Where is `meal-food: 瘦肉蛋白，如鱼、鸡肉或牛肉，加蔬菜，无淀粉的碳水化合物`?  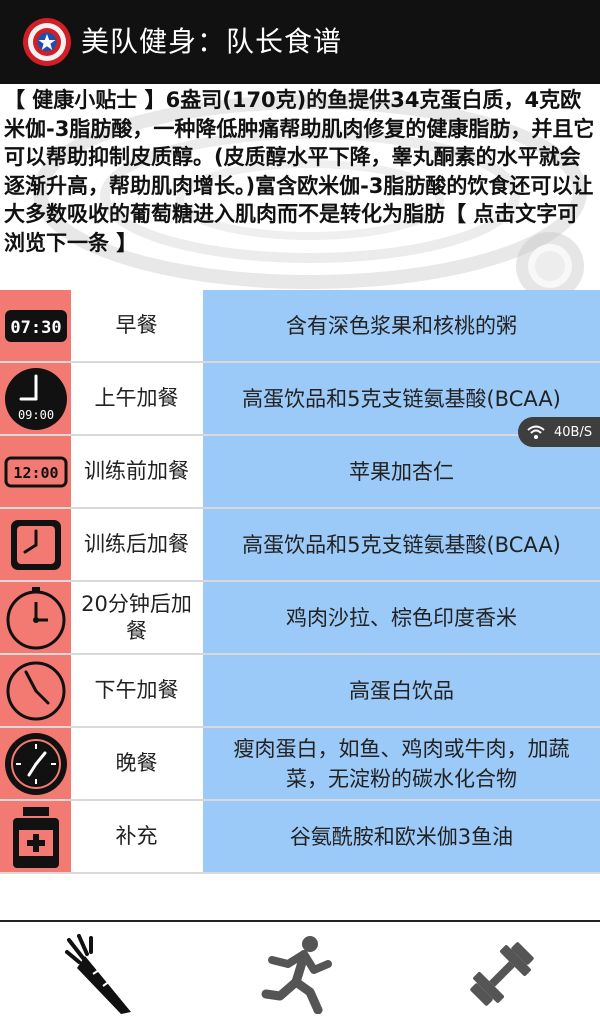
meal-food: 瘦肉蛋白，如鱼、鸡肉或牛肉，加蔬菜，无淀粉的碳水化合物 is located at coordinates (401, 763).